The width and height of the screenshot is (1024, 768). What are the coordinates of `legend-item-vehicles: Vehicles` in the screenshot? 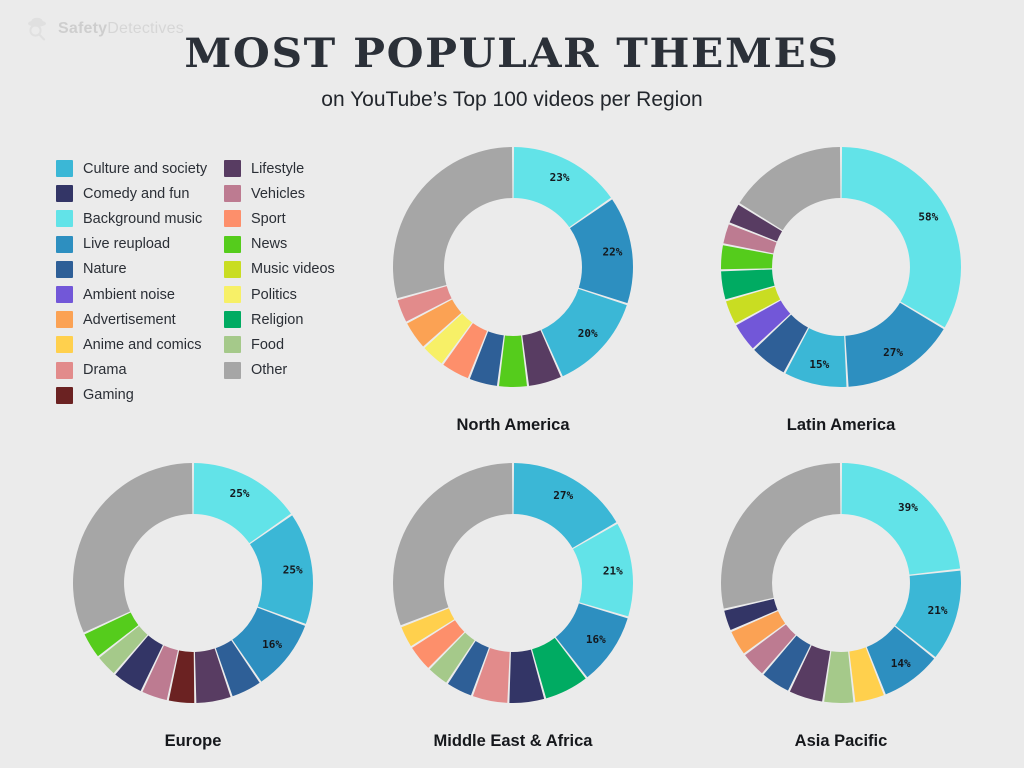 It's located at (279, 193).